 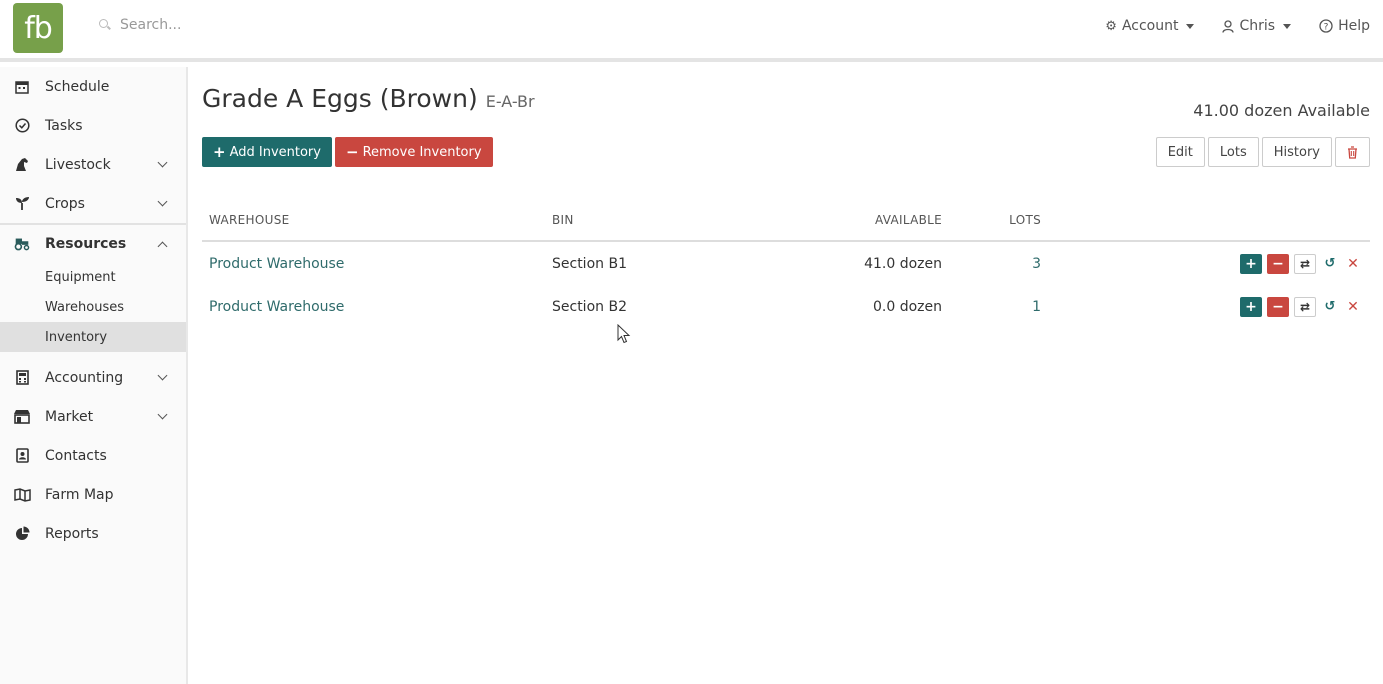 What do you see at coordinates (64, 125) in the screenshot?
I see `sidebar-label: Tasks` at bounding box center [64, 125].